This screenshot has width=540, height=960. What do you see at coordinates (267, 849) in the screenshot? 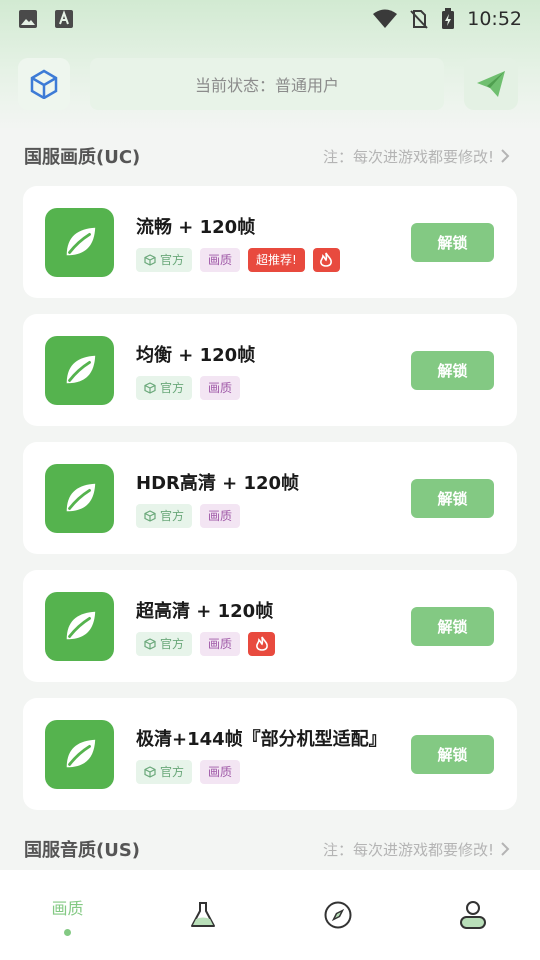
I see `section-header-us: 国服音质(US) 注：每次进游戏都要修改!` at bounding box center [267, 849].